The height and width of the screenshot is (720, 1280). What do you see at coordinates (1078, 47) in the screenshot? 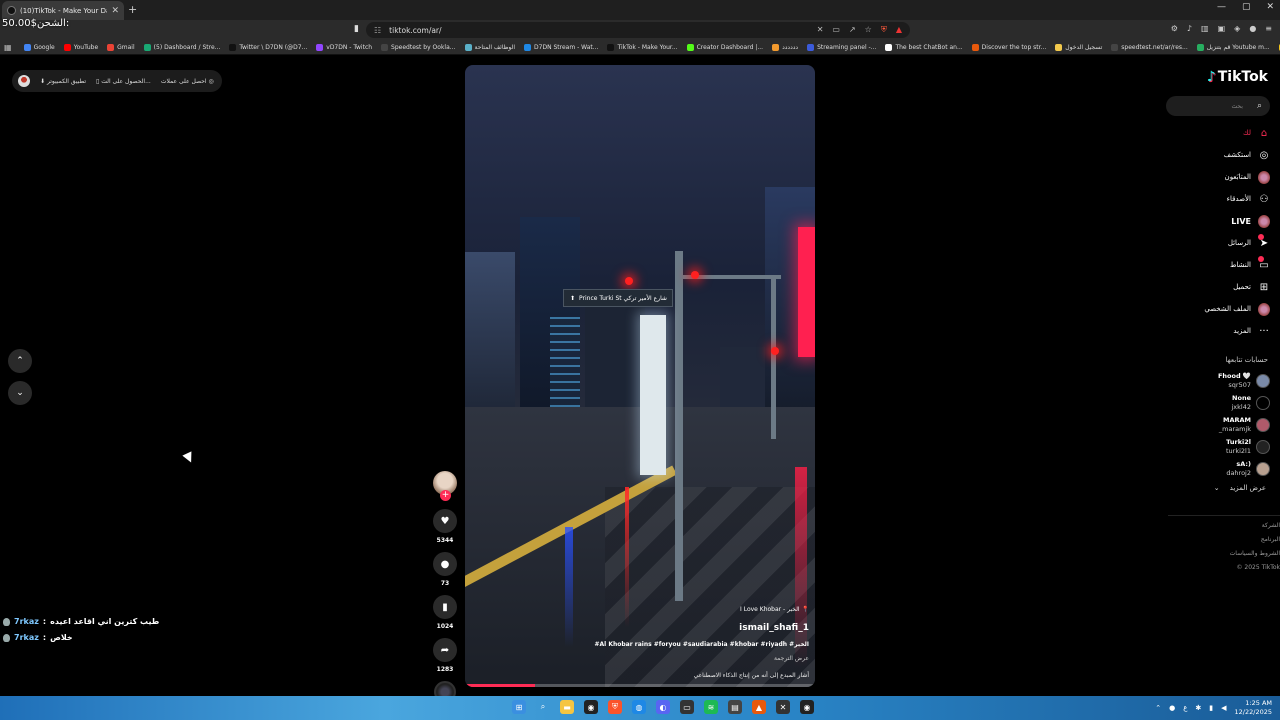
I see `bookmark-item: تسجيل الدخول` at bounding box center [1078, 47].